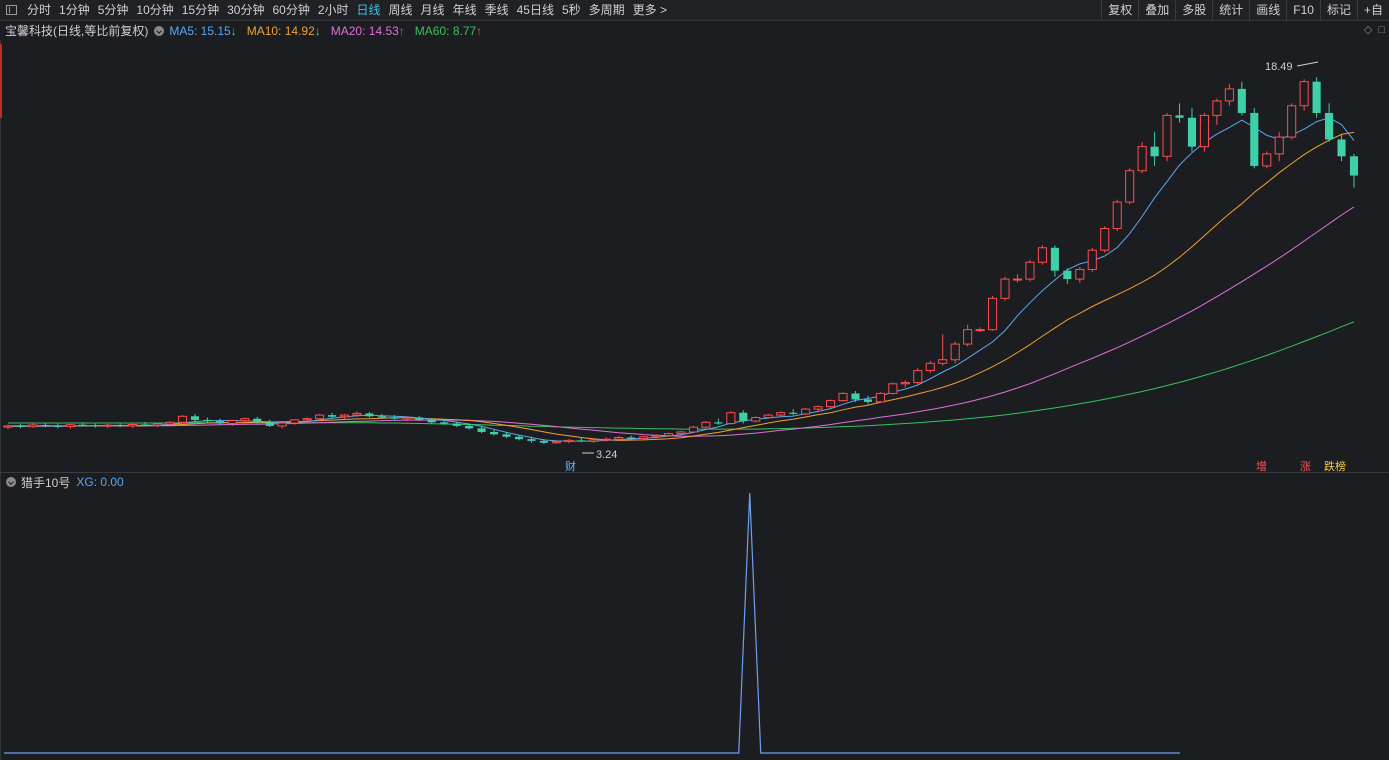 The height and width of the screenshot is (760, 1389). I want to click on finance-event-mark: 财, so click(570, 465).